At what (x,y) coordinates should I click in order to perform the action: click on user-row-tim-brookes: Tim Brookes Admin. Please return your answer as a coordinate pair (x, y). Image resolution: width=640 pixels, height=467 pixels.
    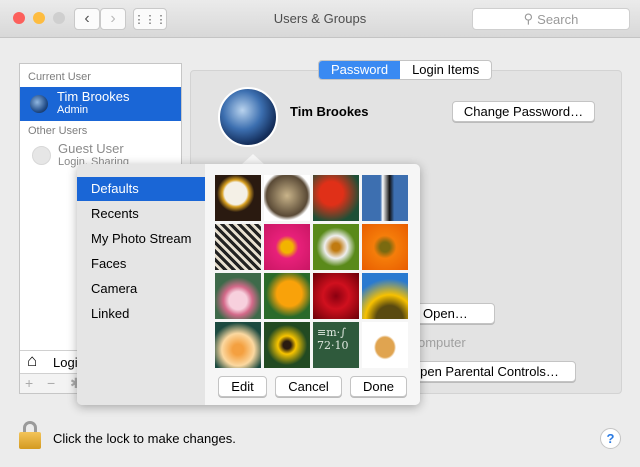
    Looking at the image, I should click on (100, 104).